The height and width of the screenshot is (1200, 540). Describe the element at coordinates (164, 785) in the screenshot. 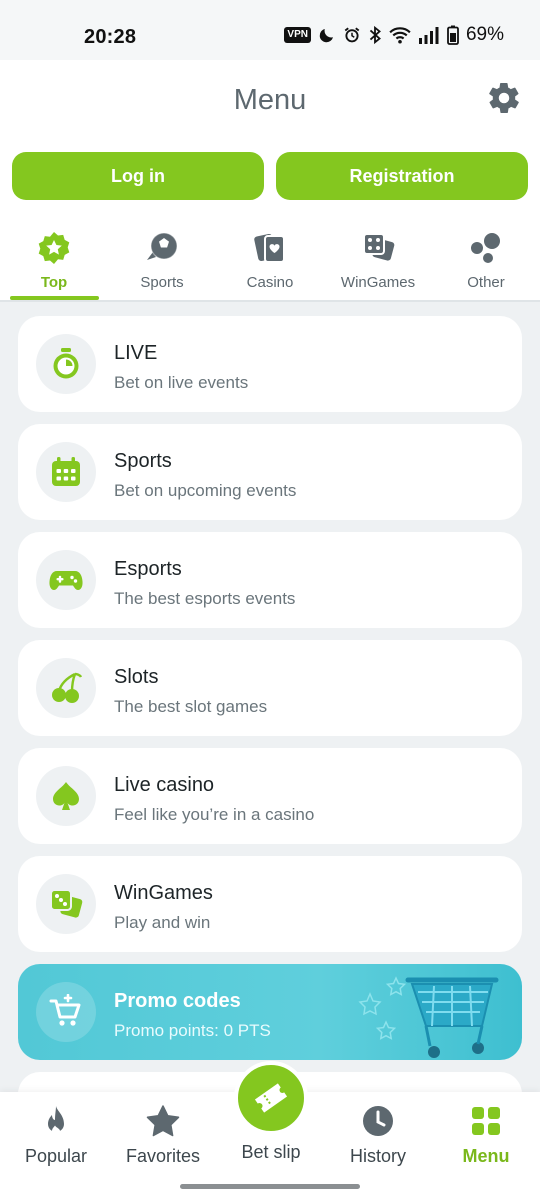

I see `menu-item-title: Live casino` at that location.